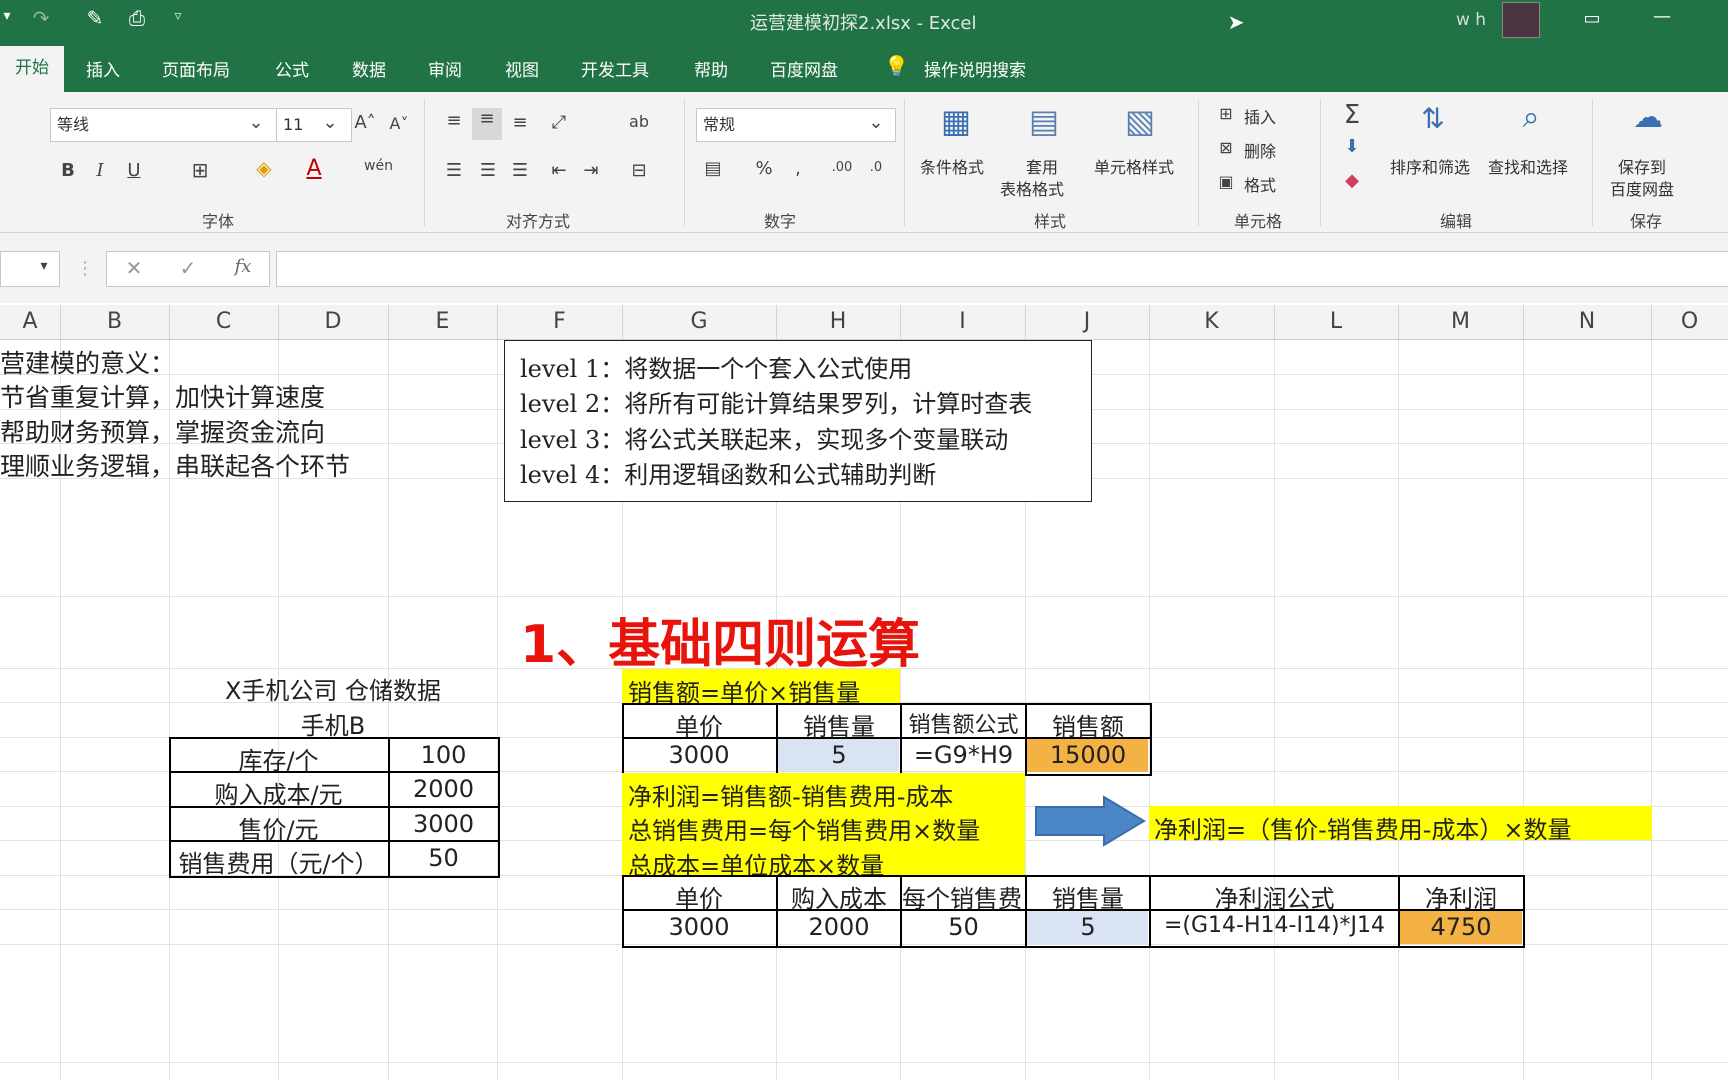 This screenshot has height=1080, width=1728. What do you see at coordinates (115, 322) in the screenshot?
I see `column-header-b: B` at bounding box center [115, 322].